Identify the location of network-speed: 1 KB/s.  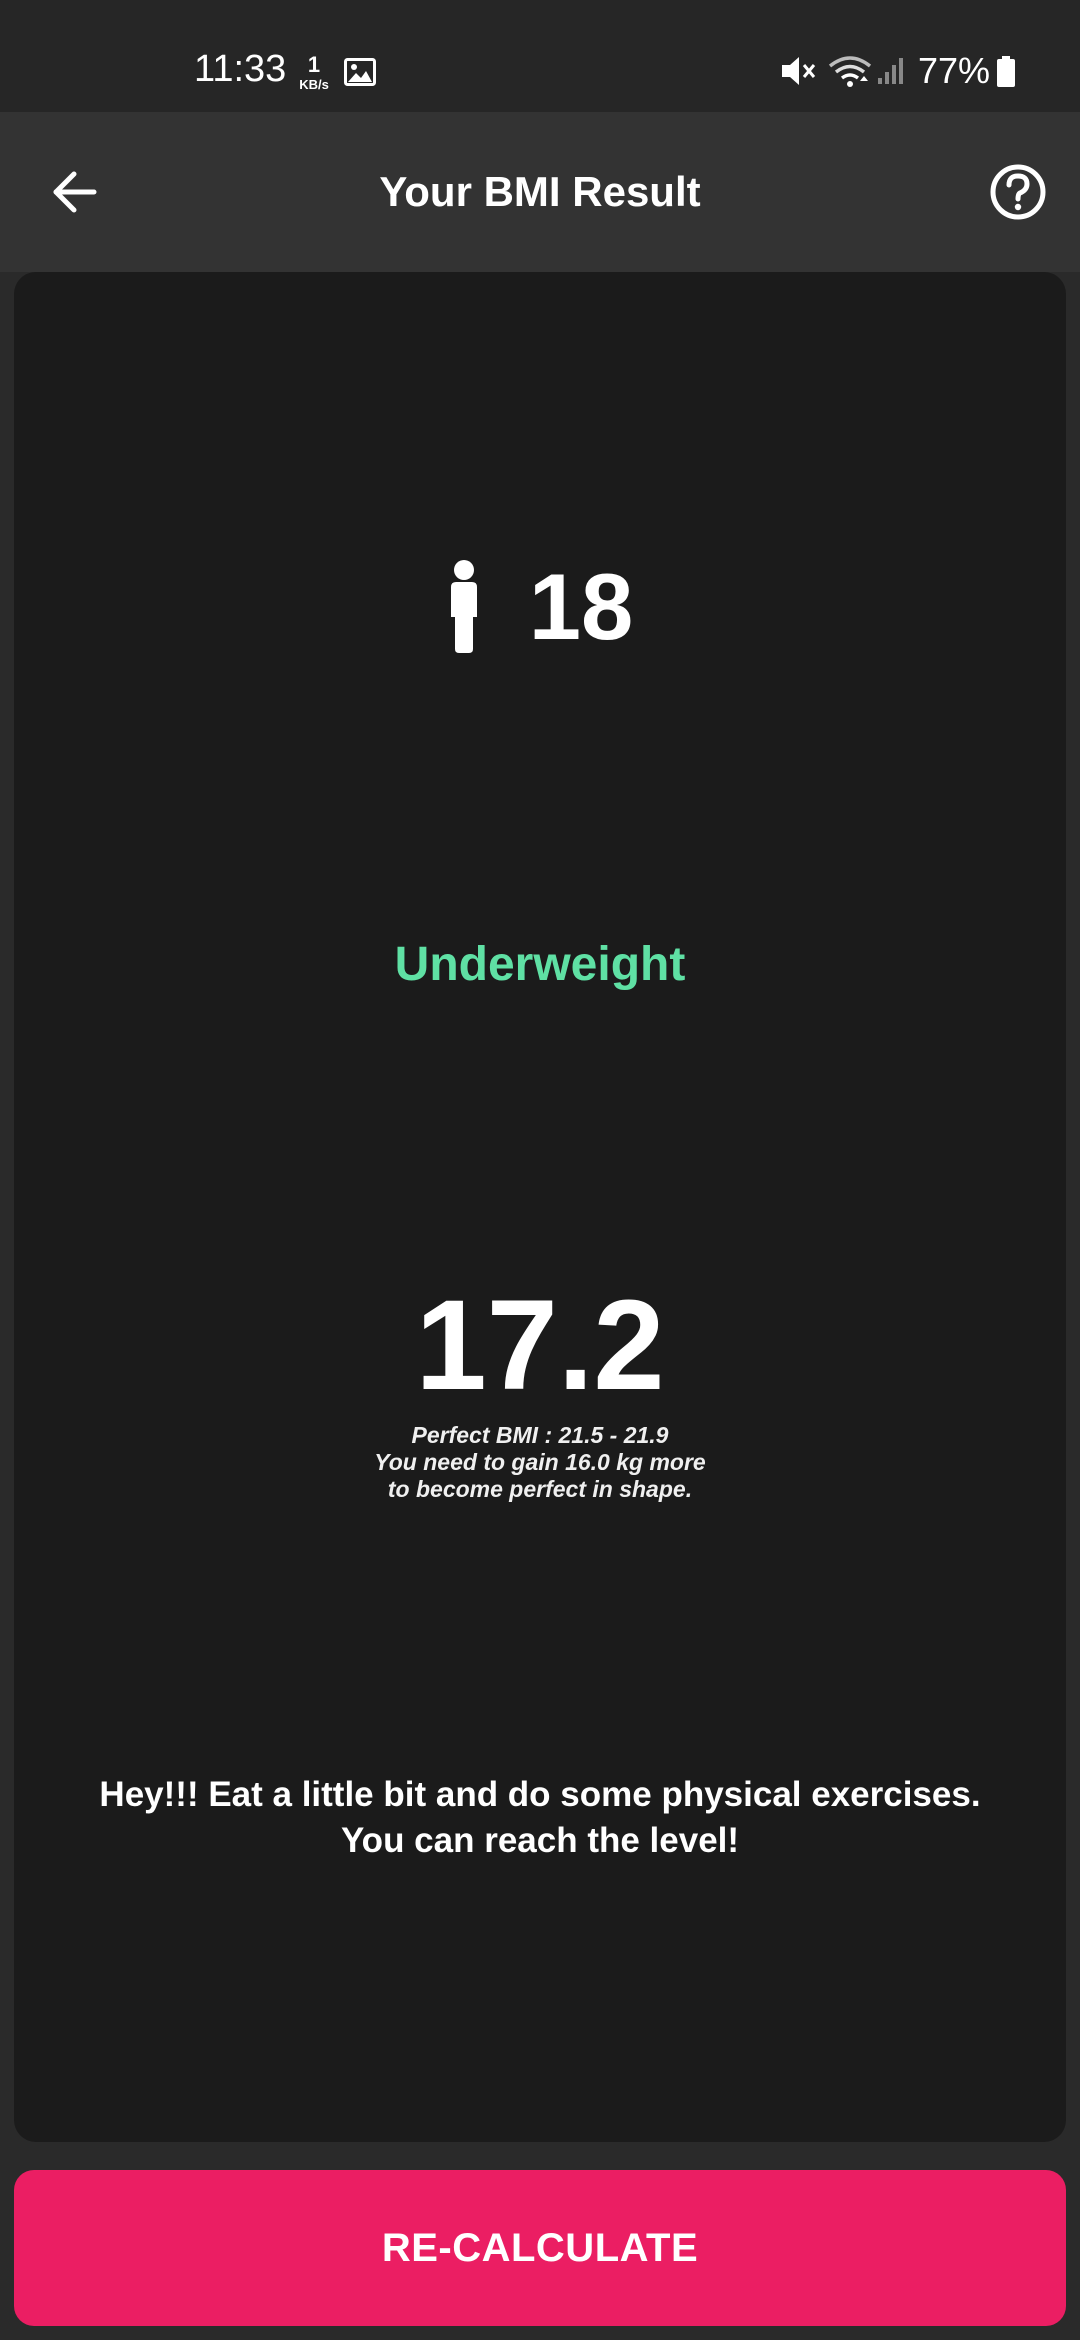
(314, 72).